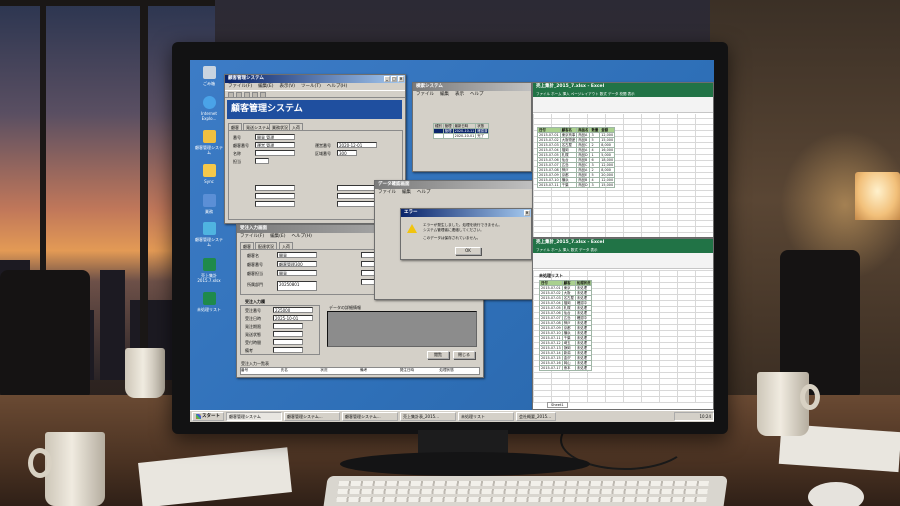 Image resolution: width=900 pixels, height=506 pixels. I want to click on tab-delivery: 配達状況, so click(266, 245).